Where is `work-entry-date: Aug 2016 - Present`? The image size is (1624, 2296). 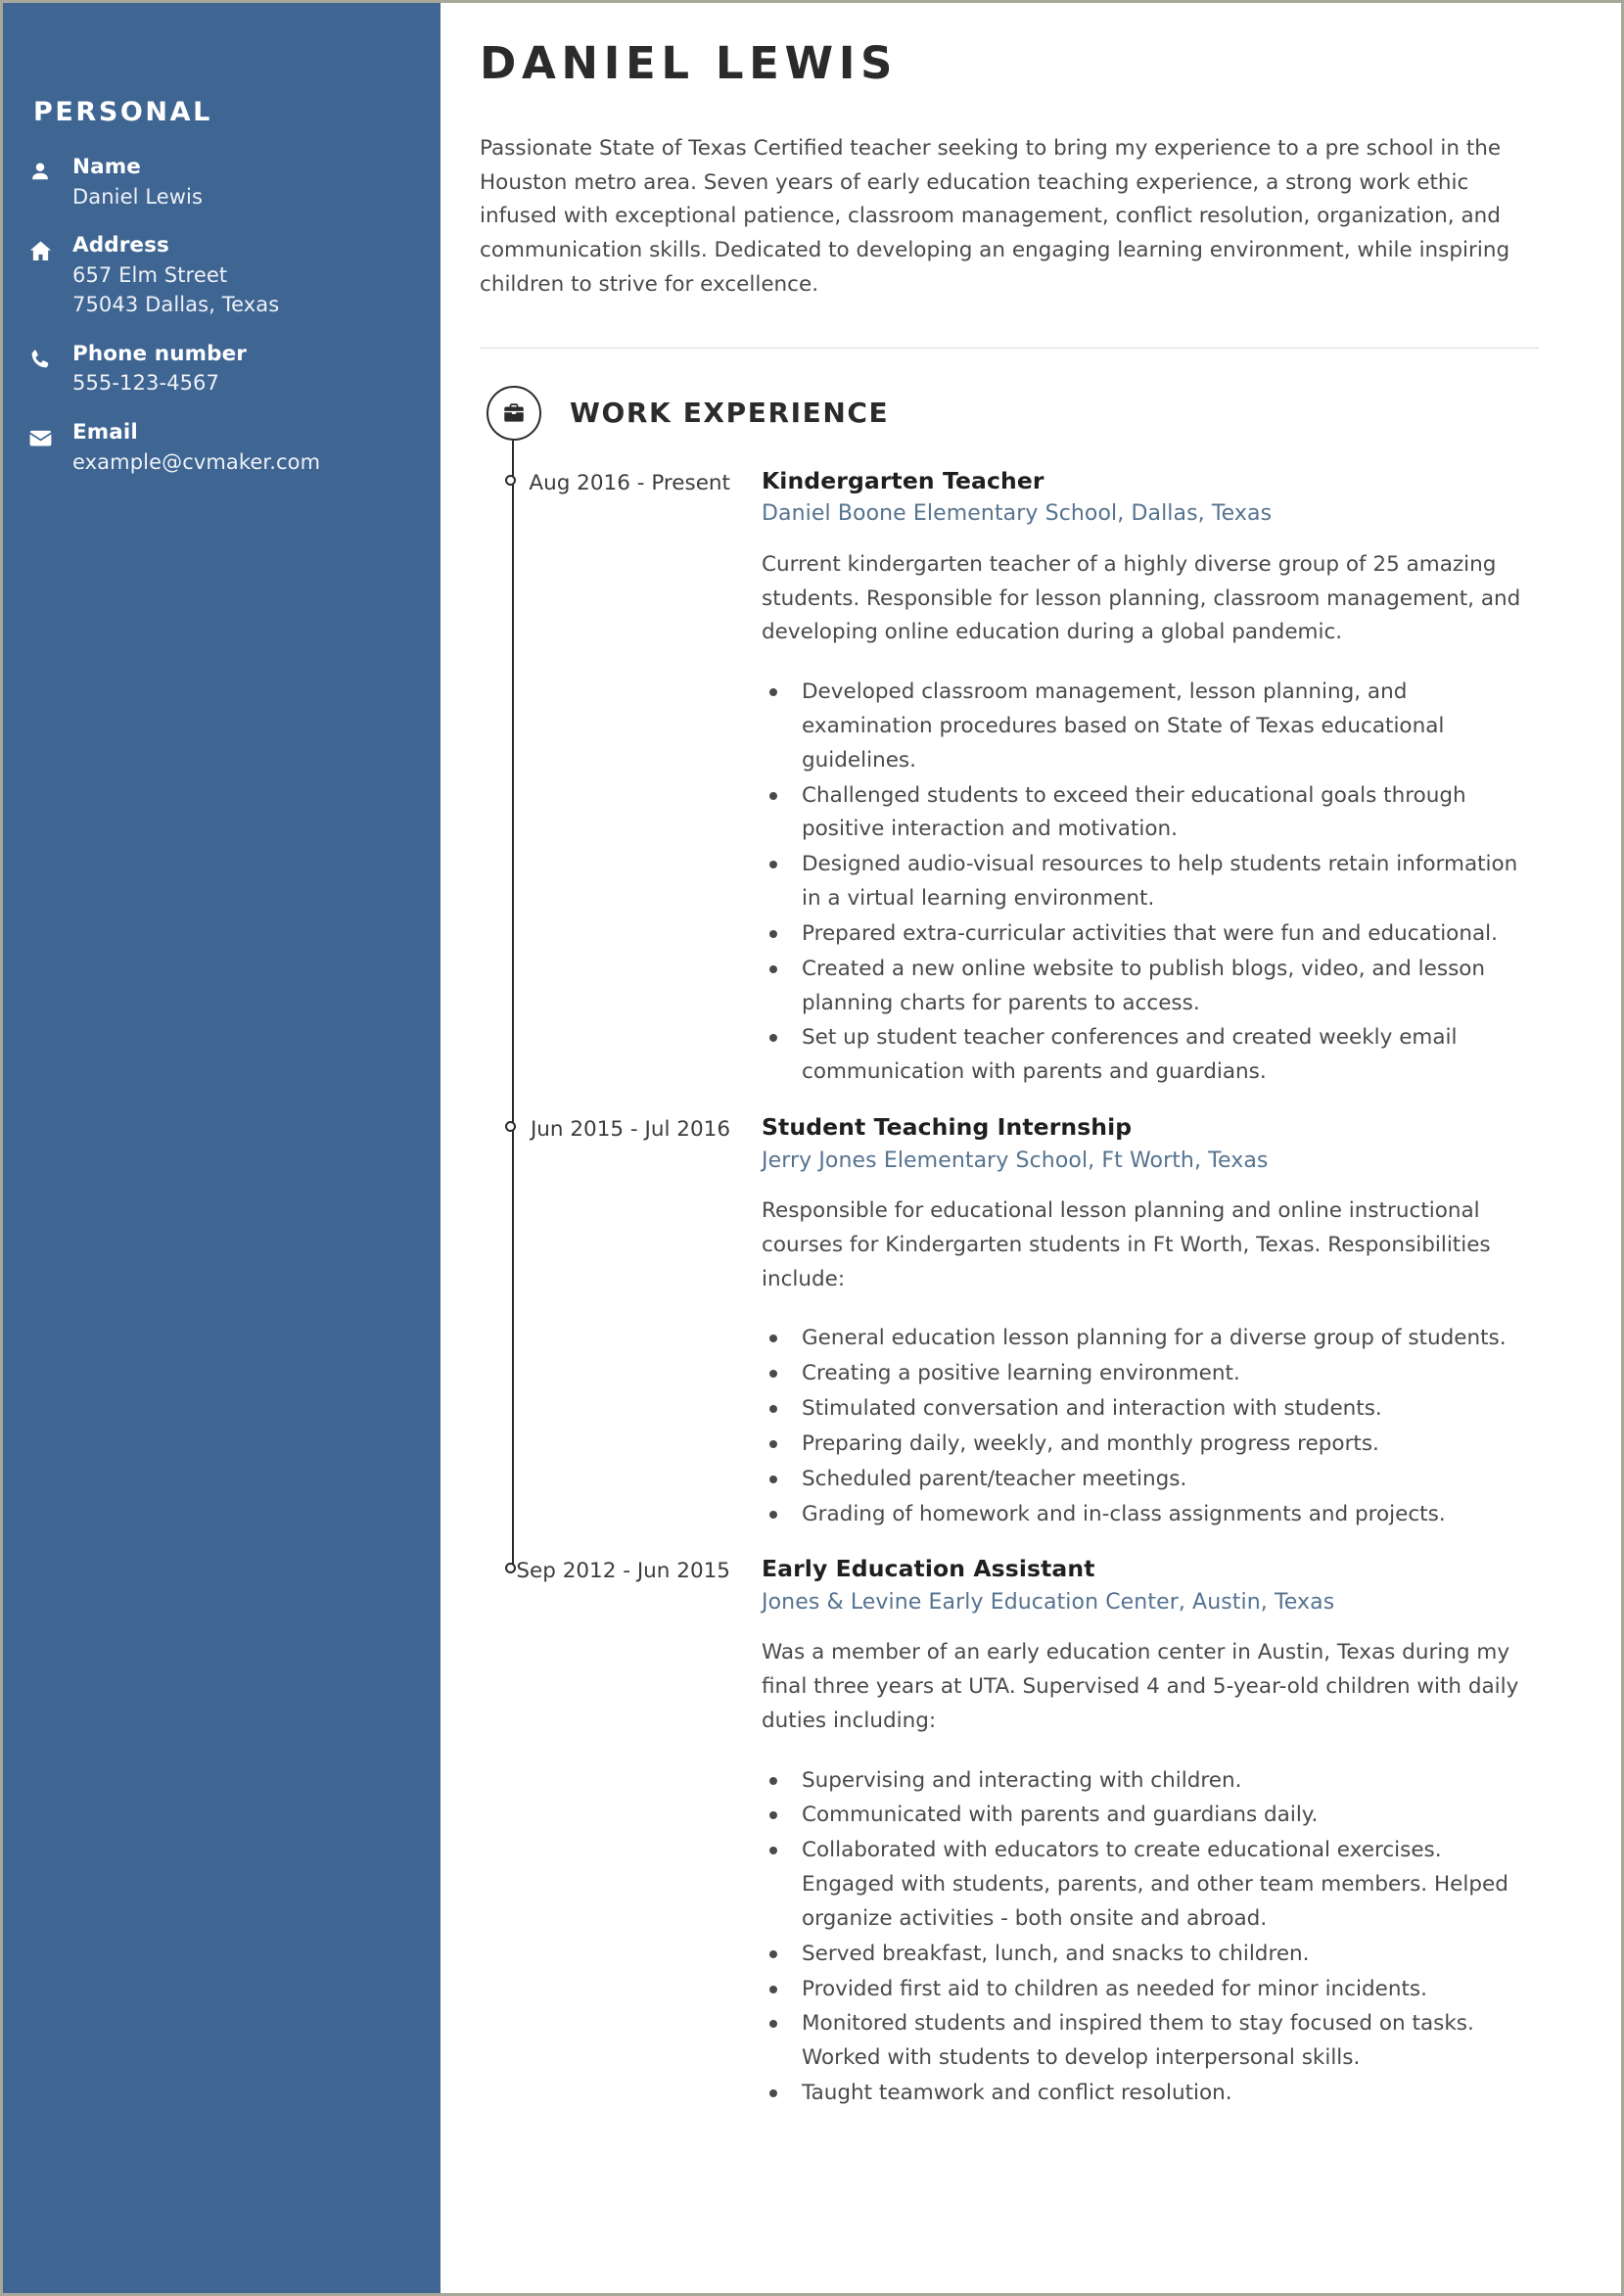 work-entry-date: Aug 2016 - Present is located at coordinates (629, 482).